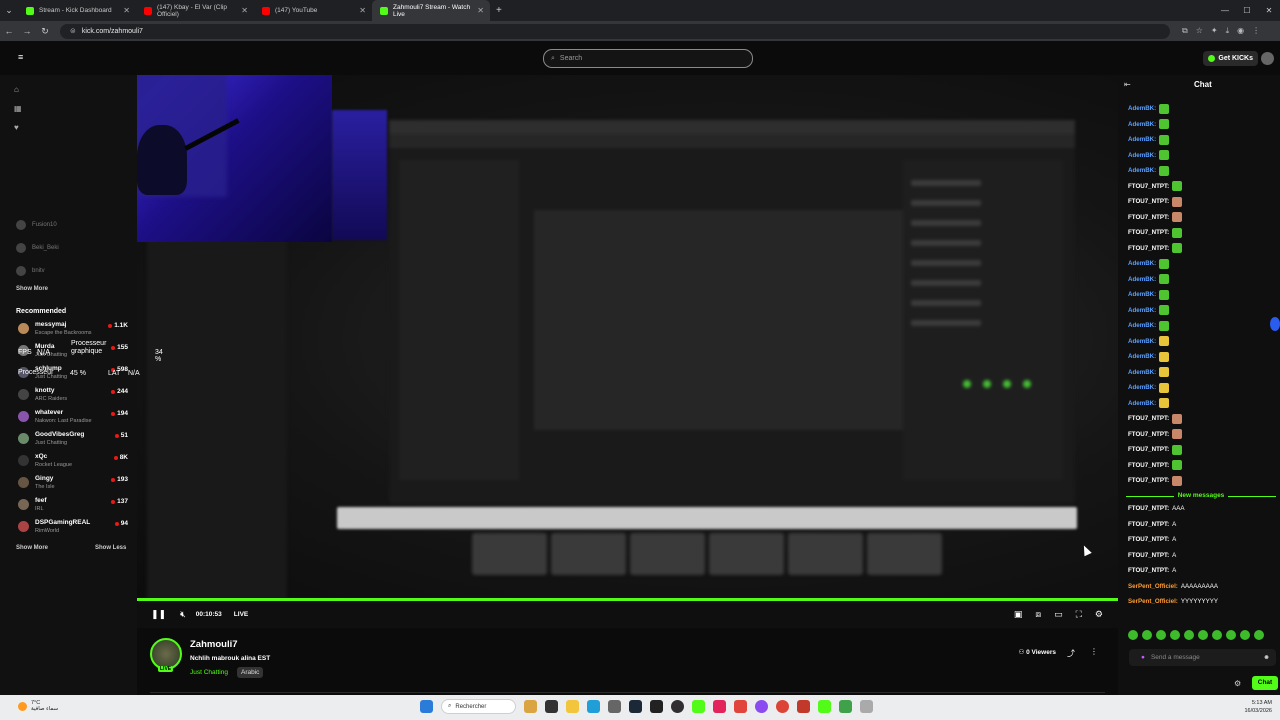 Image resolution: width=1280 pixels, height=720 pixels. What do you see at coordinates (1058, 614) in the screenshot?
I see `theater-icon: ▭` at bounding box center [1058, 614].